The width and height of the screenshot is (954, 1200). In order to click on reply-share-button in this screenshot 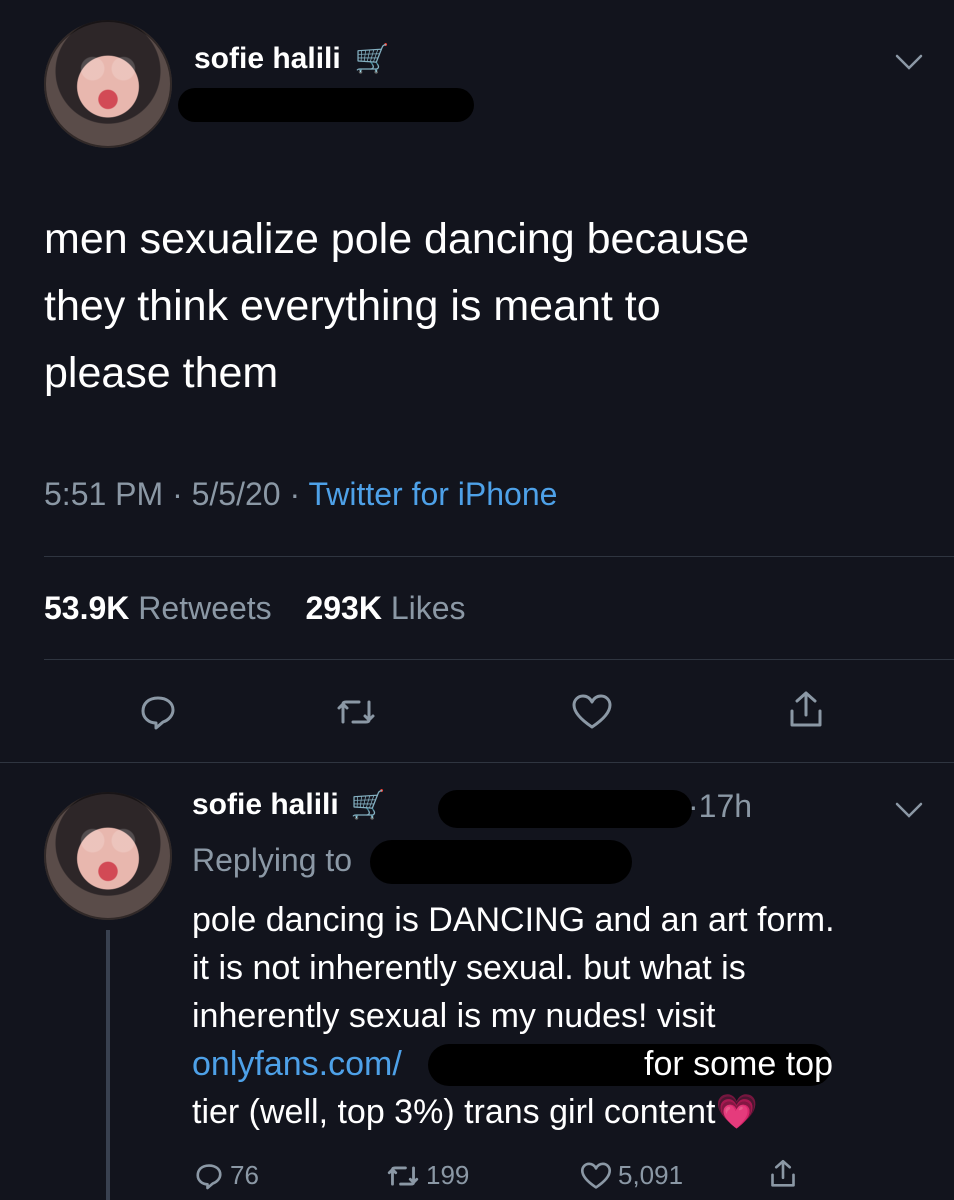, I will do `click(783, 1174)`.